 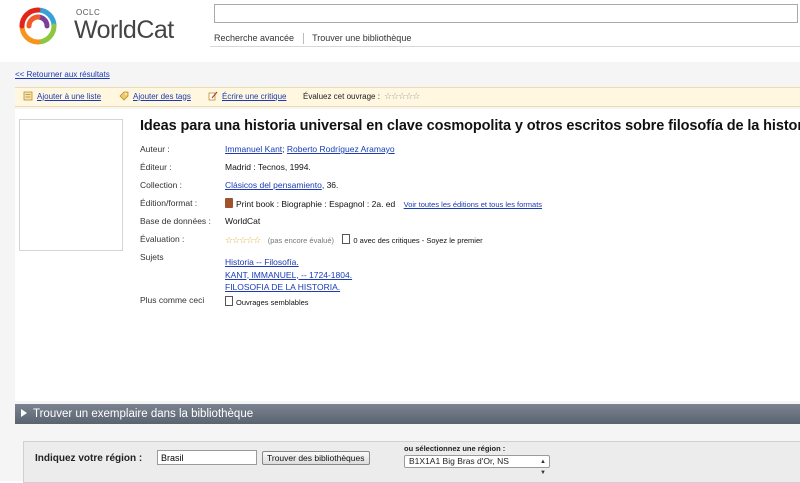 I want to click on subjects-label: Sujets, so click(x=152, y=257).